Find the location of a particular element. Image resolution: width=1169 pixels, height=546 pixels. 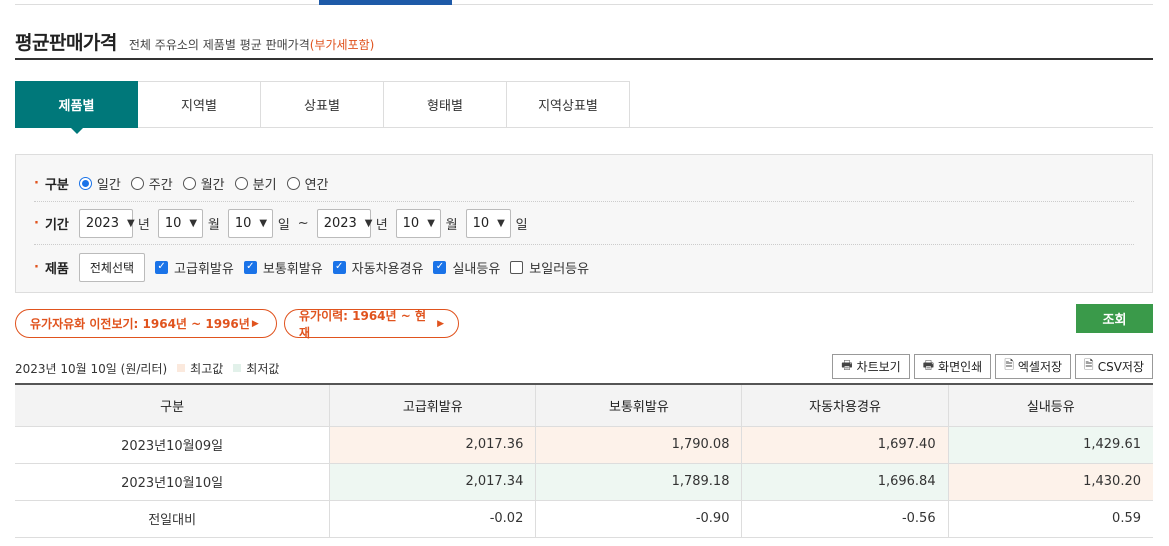

radio-yearly-label: 연간 is located at coordinates (316, 185).